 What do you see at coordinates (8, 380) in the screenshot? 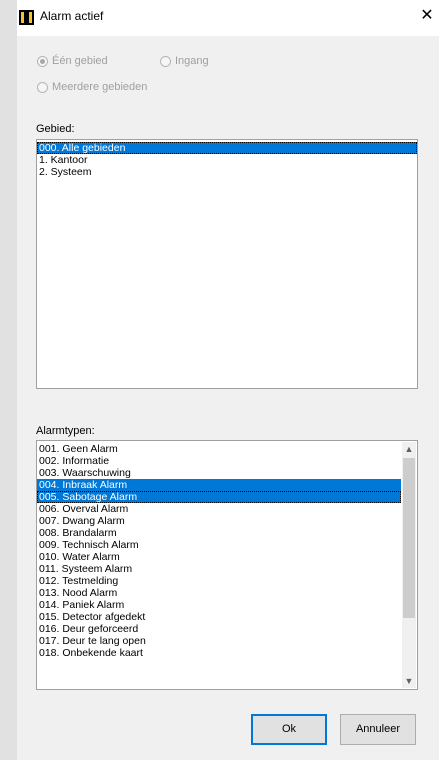
I see `window-left-edge` at bounding box center [8, 380].